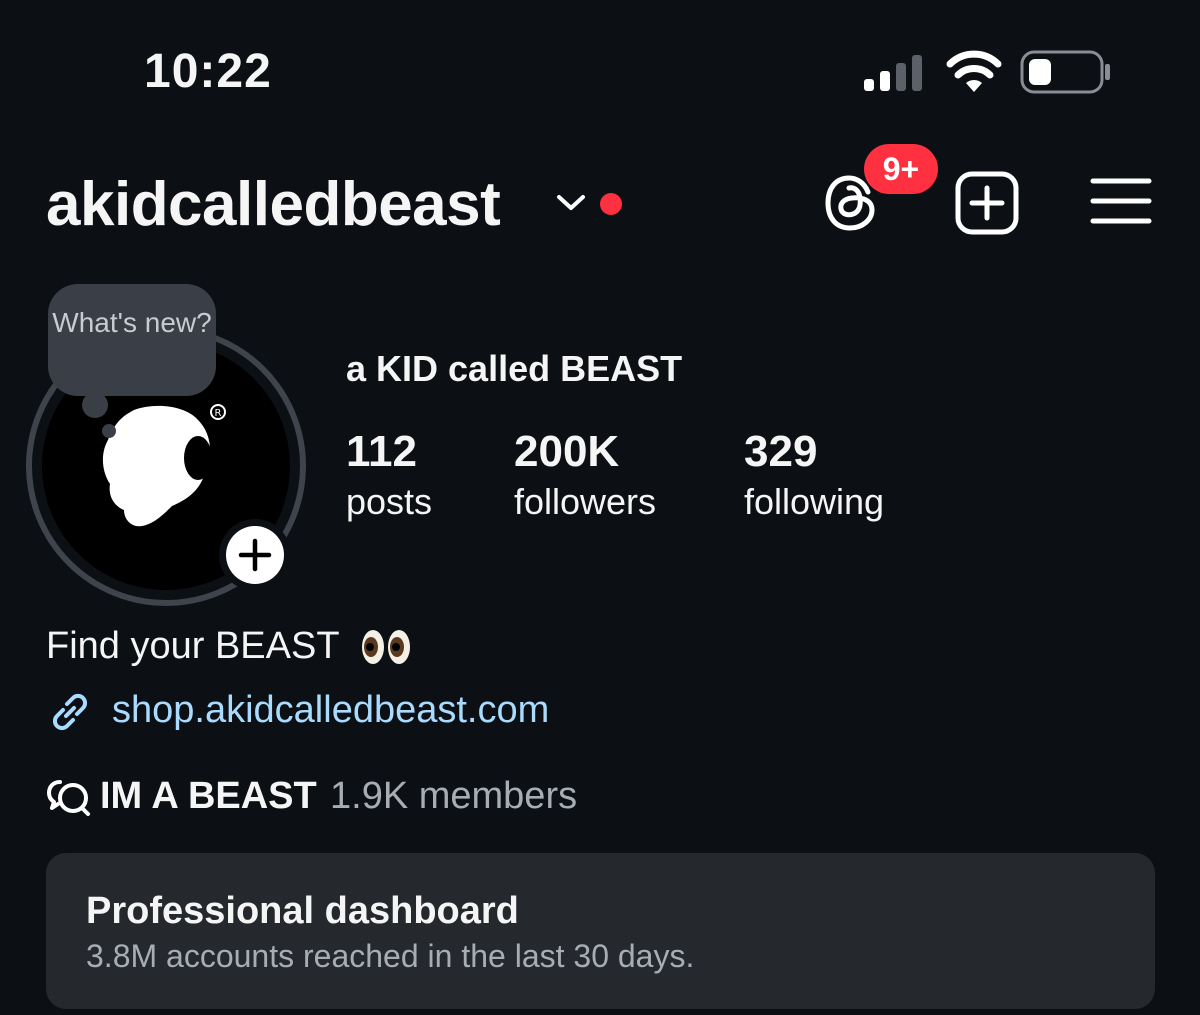 Image resolution: width=1200 pixels, height=1015 pixels. What do you see at coordinates (893, 73) in the screenshot?
I see `cellular-signal-icon` at bounding box center [893, 73].